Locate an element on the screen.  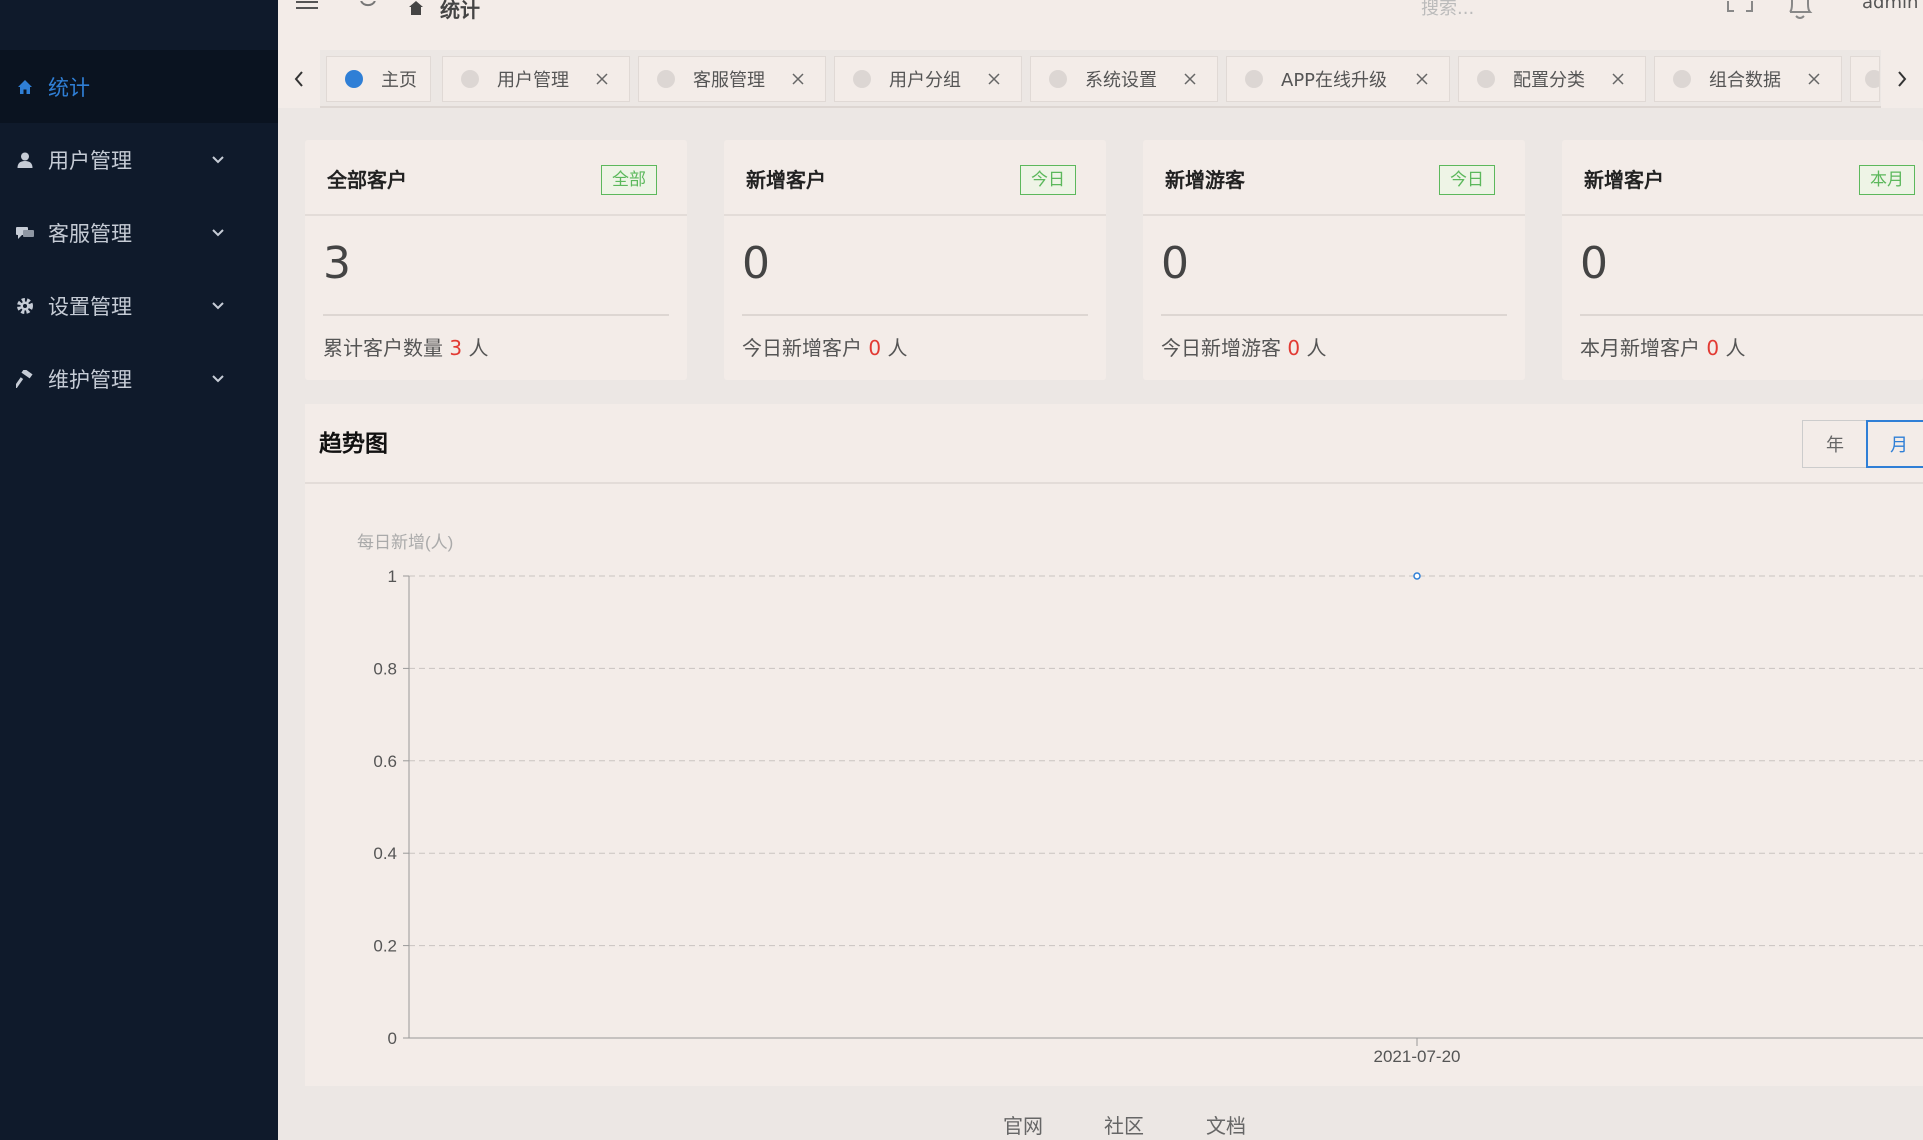
sidebar-item-user-management: 用户管理 is located at coordinates (139, 159).